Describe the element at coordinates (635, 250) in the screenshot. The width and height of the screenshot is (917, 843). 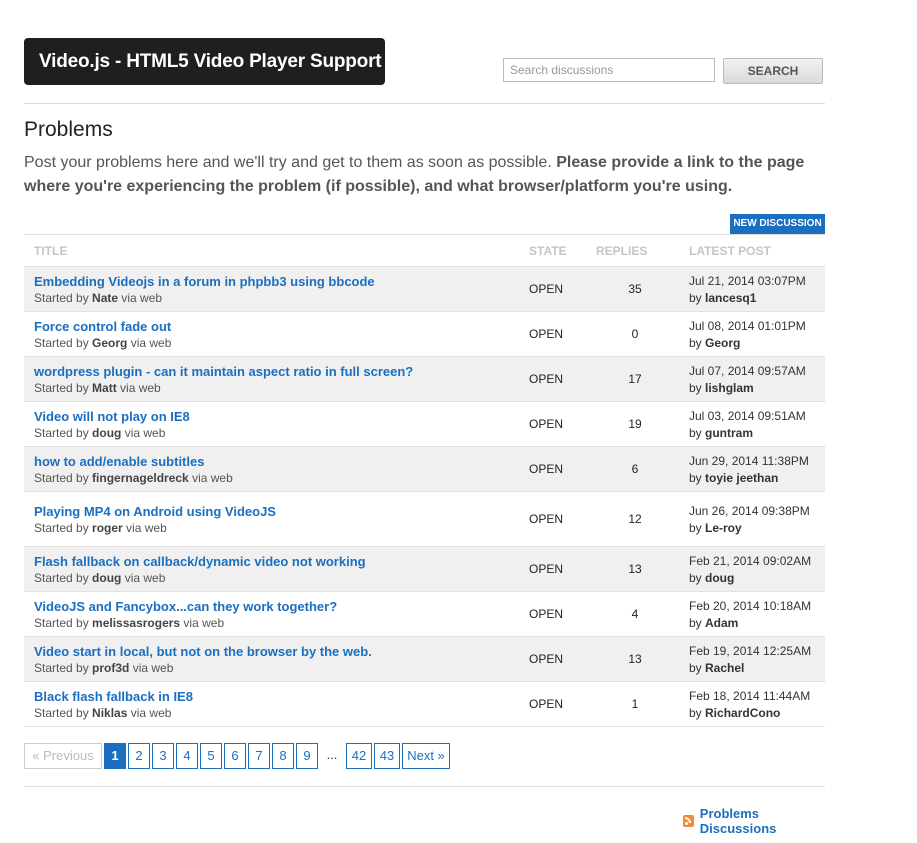
I see `header-replies: REPLIES` at that location.